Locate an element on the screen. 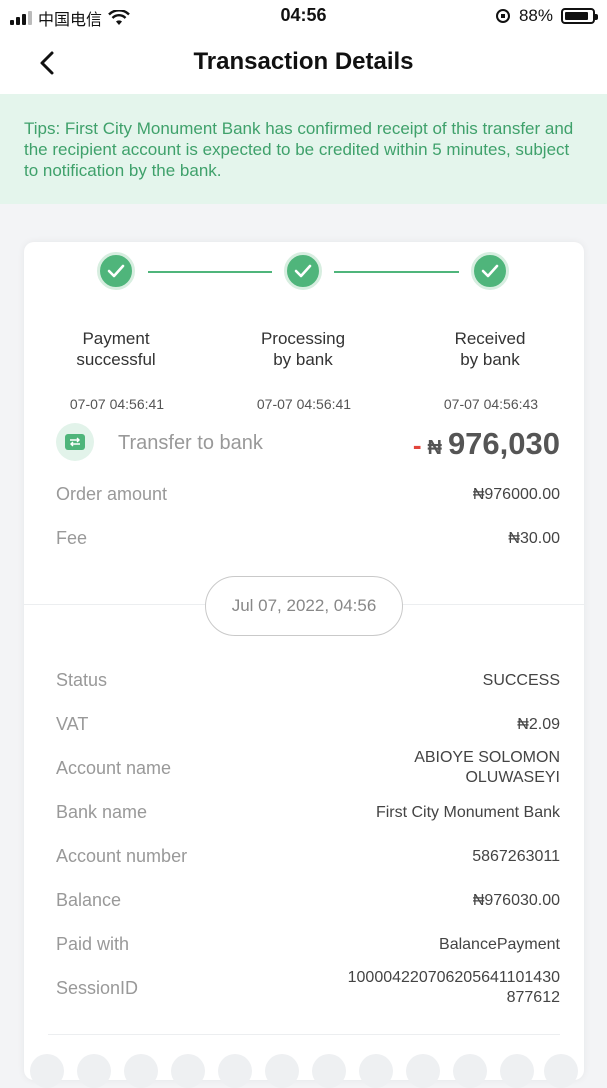  step-2-label: Processing by bank is located at coordinates (303, 349).